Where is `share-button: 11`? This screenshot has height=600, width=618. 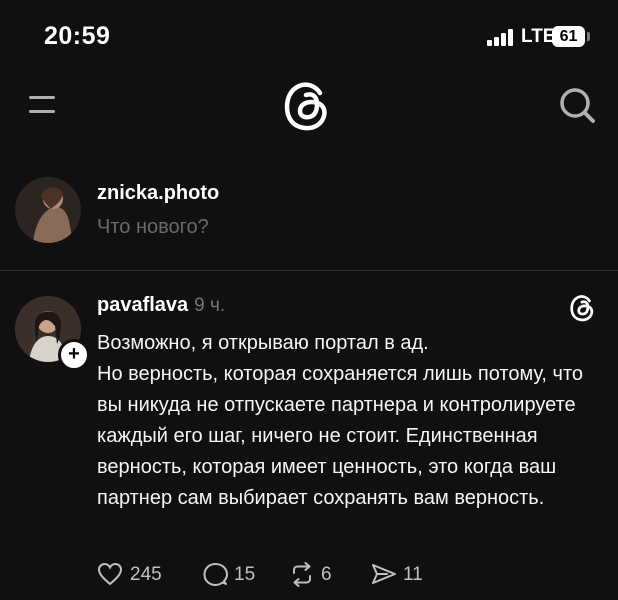 share-button: 11 is located at coordinates (397, 575).